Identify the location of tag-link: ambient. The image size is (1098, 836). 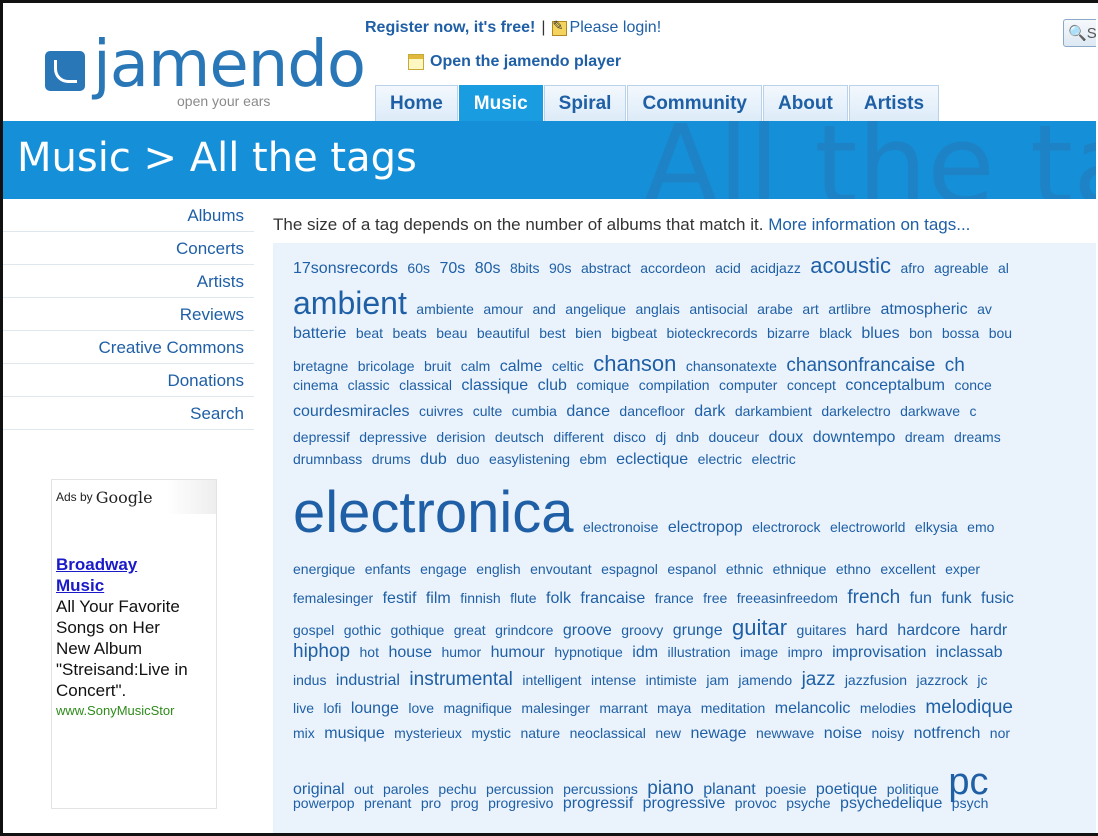
(350, 303).